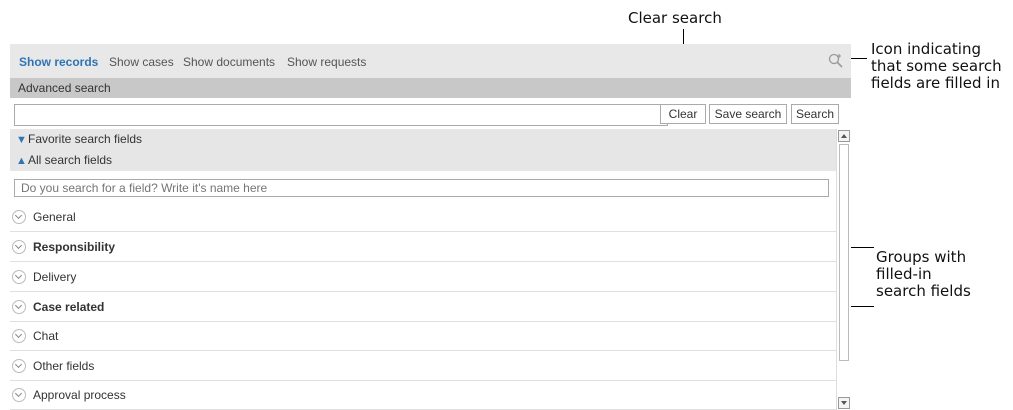  What do you see at coordinates (423, 217) in the screenshot?
I see `group-general: General` at bounding box center [423, 217].